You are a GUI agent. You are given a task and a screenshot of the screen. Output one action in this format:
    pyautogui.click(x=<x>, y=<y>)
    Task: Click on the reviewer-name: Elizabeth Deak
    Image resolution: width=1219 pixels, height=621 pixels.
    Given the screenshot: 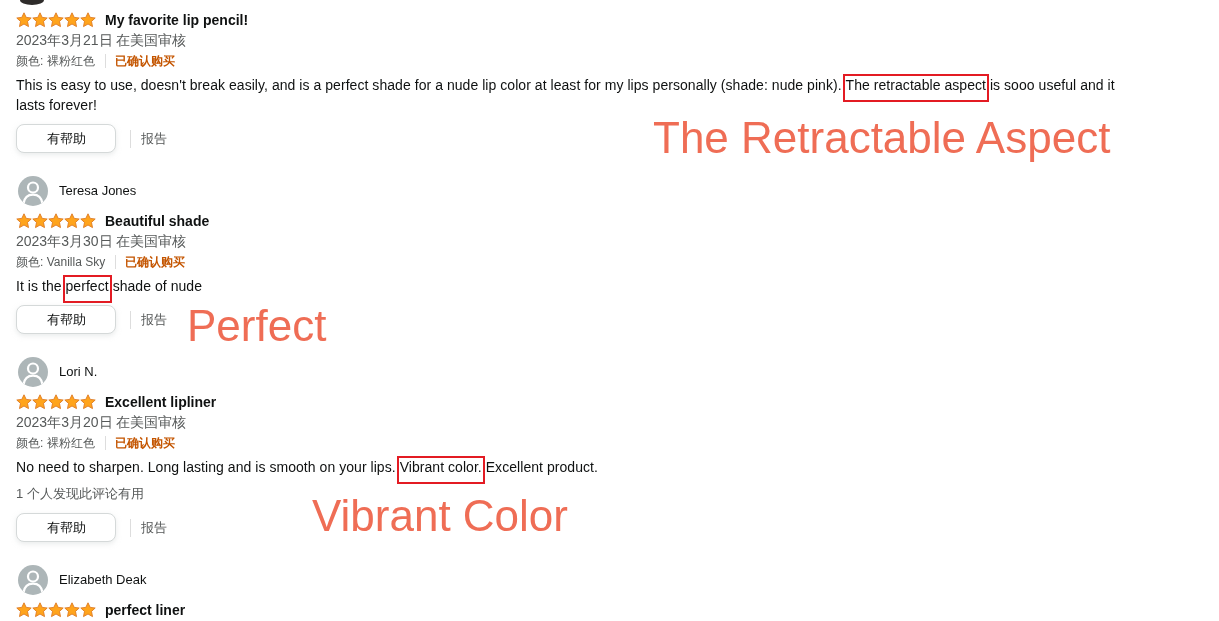 What is the action you would take?
    pyautogui.click(x=103, y=580)
    